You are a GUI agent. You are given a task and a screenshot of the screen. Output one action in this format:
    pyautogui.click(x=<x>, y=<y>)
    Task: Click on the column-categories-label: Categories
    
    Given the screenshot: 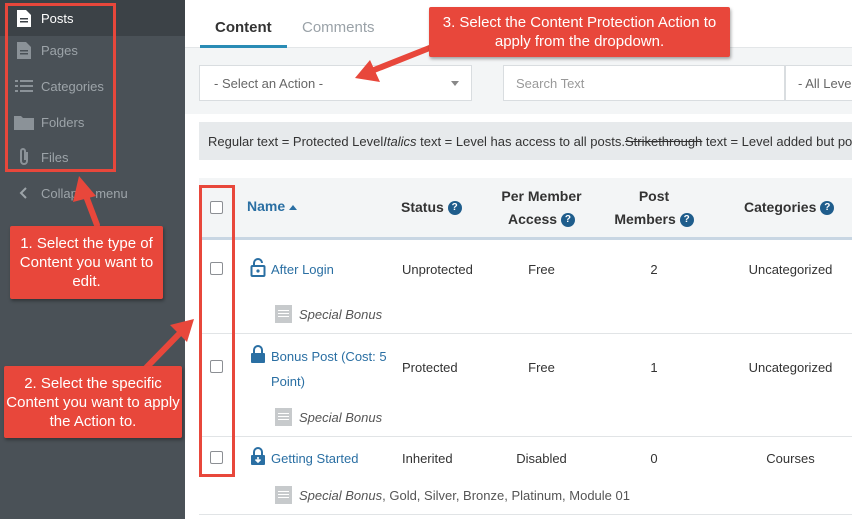 What is the action you would take?
    pyautogui.click(x=780, y=207)
    